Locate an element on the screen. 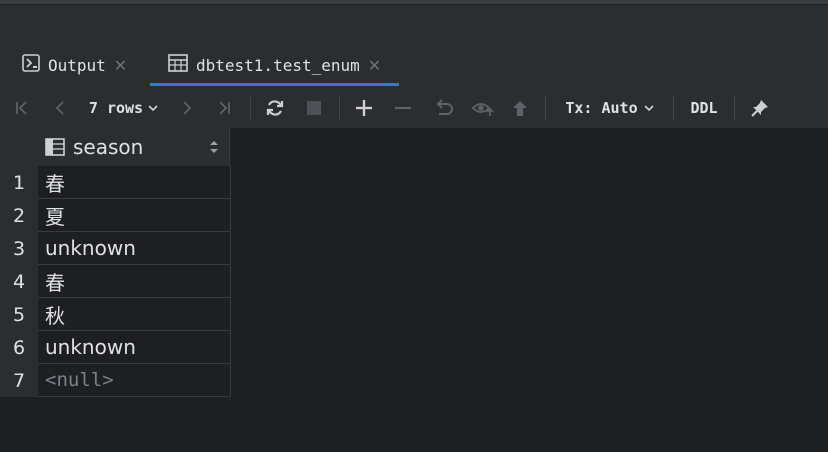 The height and width of the screenshot is (452, 828). transaction-mode-dropdown: Tx: Auto is located at coordinates (610, 108).